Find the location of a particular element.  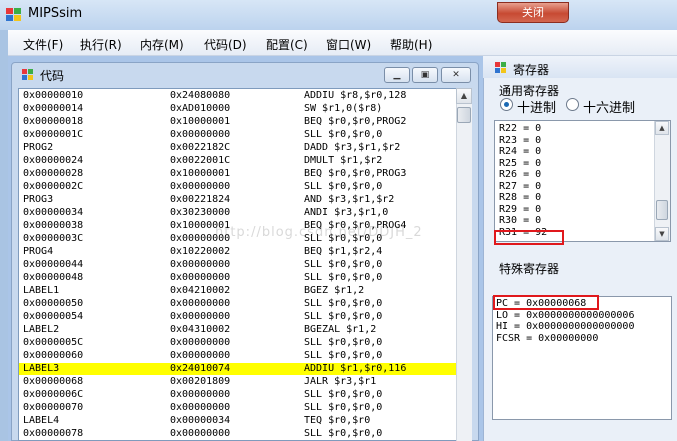

radio-decimal-label: 十进制 is located at coordinates (536, 106).